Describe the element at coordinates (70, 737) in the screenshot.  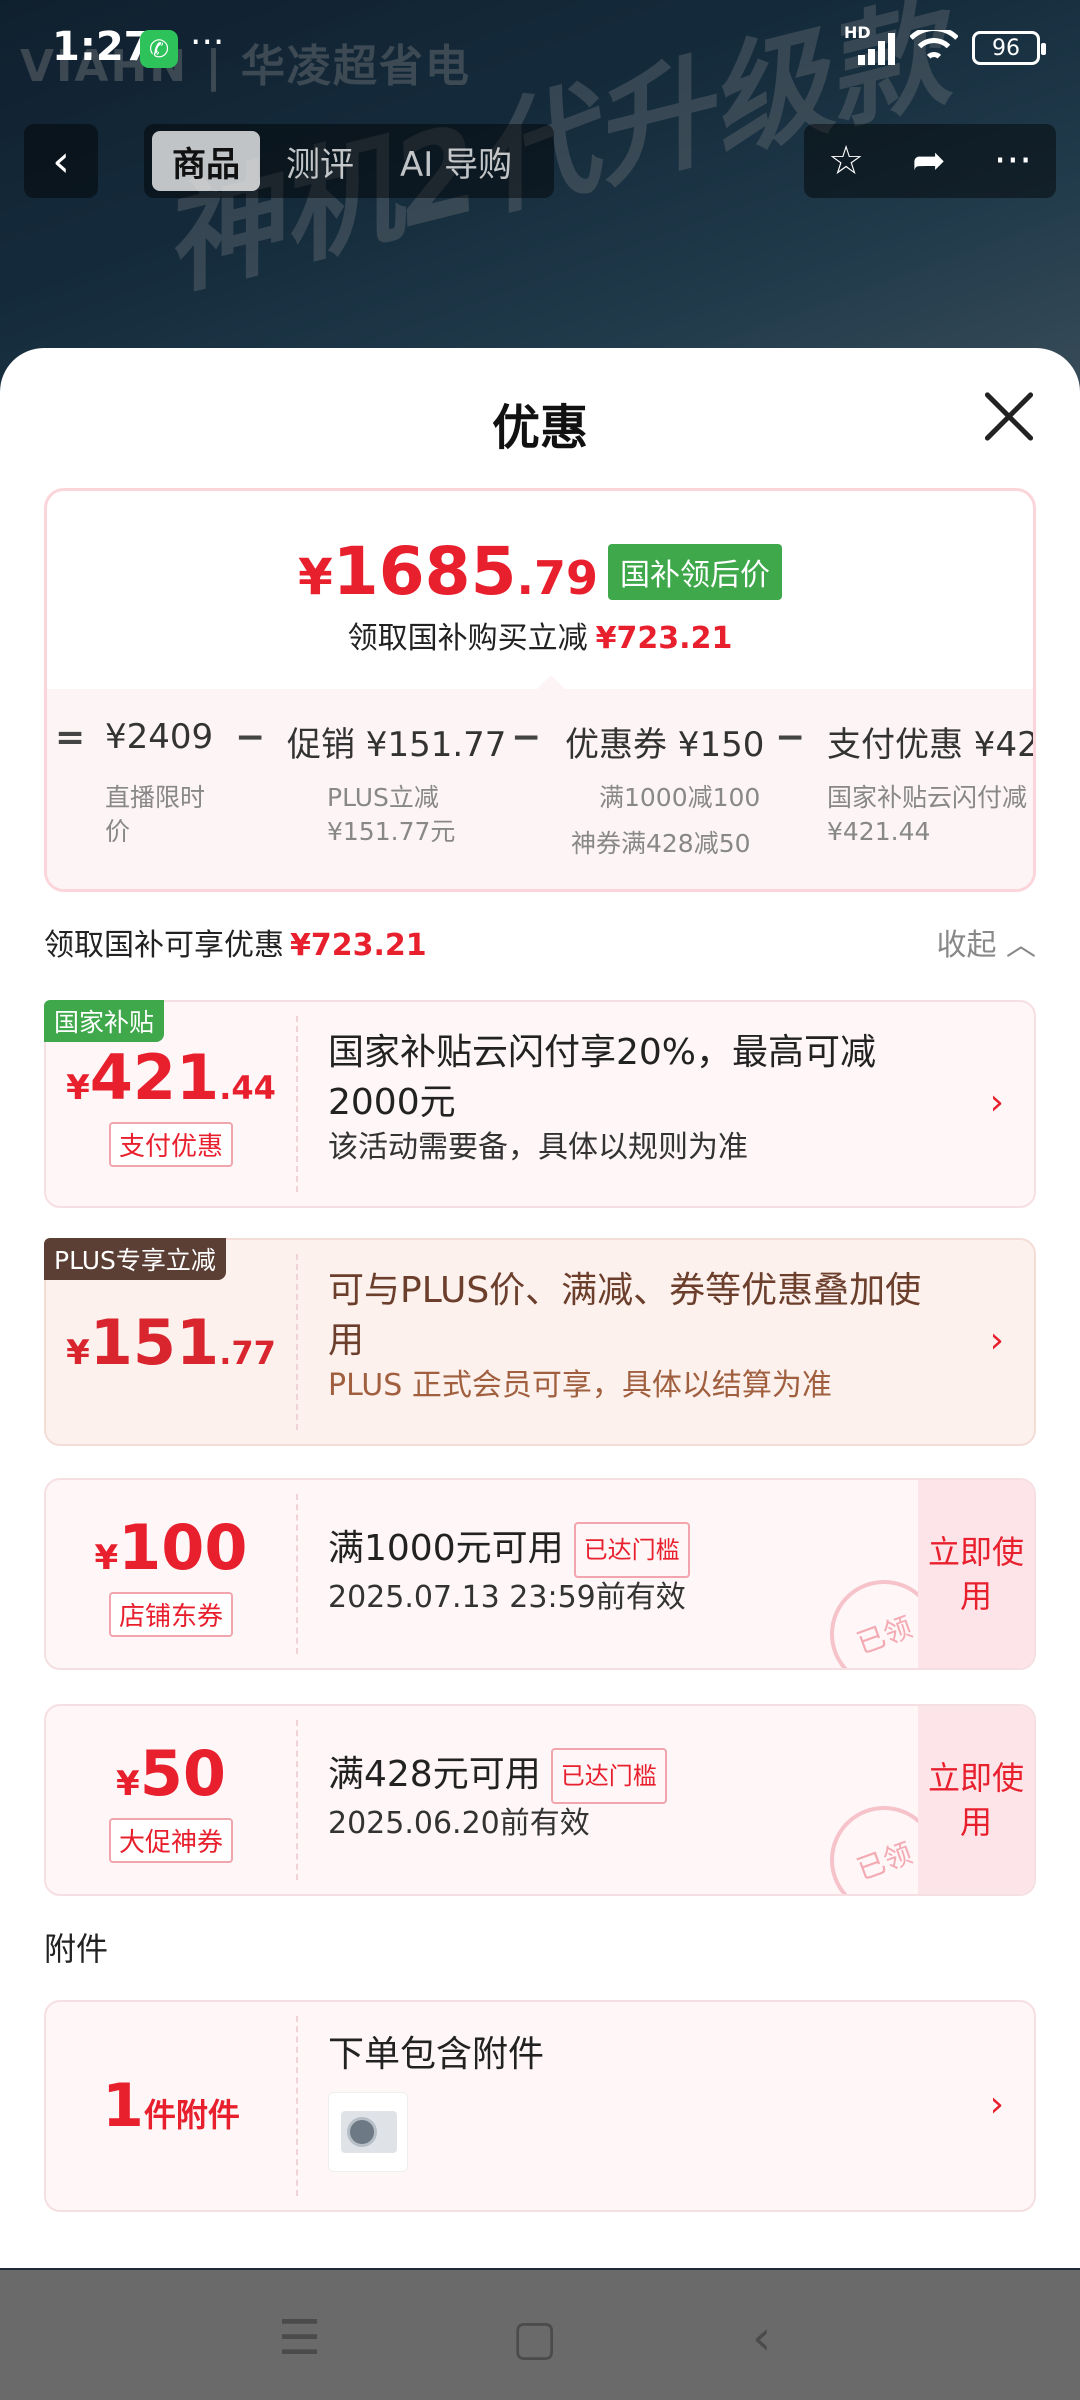
I see `breakdown-op: =` at that location.